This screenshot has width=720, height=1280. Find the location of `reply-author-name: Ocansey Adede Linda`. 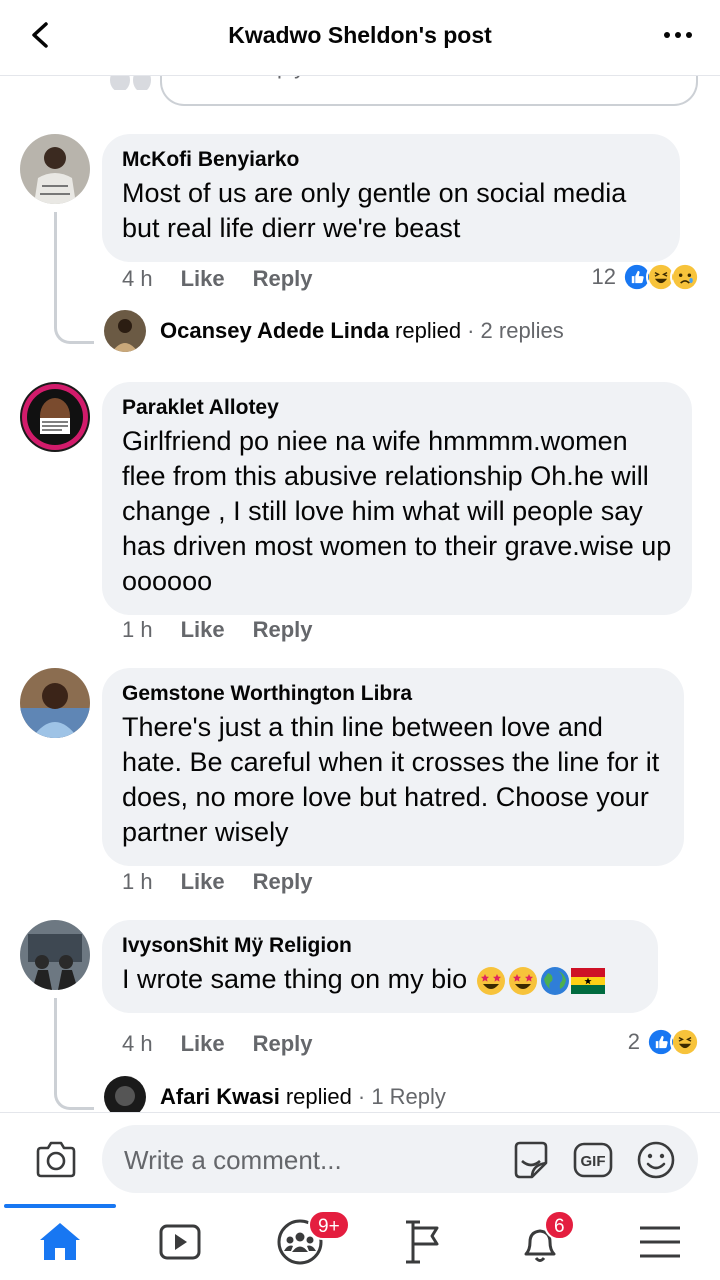

reply-author-name: Ocansey Adede Linda is located at coordinates (275, 330).